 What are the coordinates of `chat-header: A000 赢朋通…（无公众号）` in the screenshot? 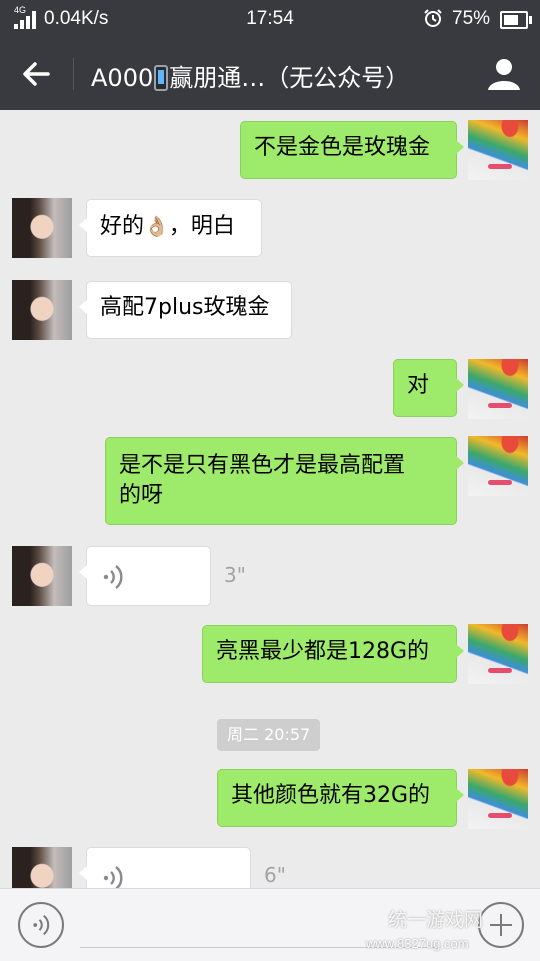 It's located at (270, 74).